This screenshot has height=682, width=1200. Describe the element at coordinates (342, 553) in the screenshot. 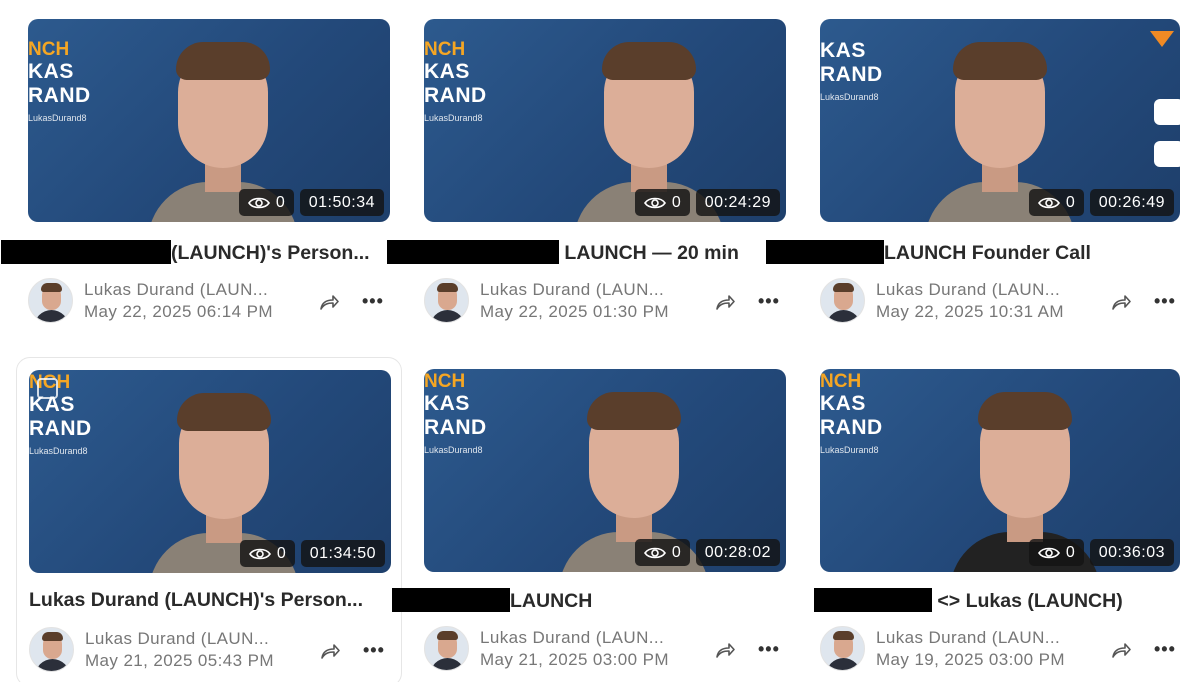

I see `duration-badge: 01:34:50` at that location.